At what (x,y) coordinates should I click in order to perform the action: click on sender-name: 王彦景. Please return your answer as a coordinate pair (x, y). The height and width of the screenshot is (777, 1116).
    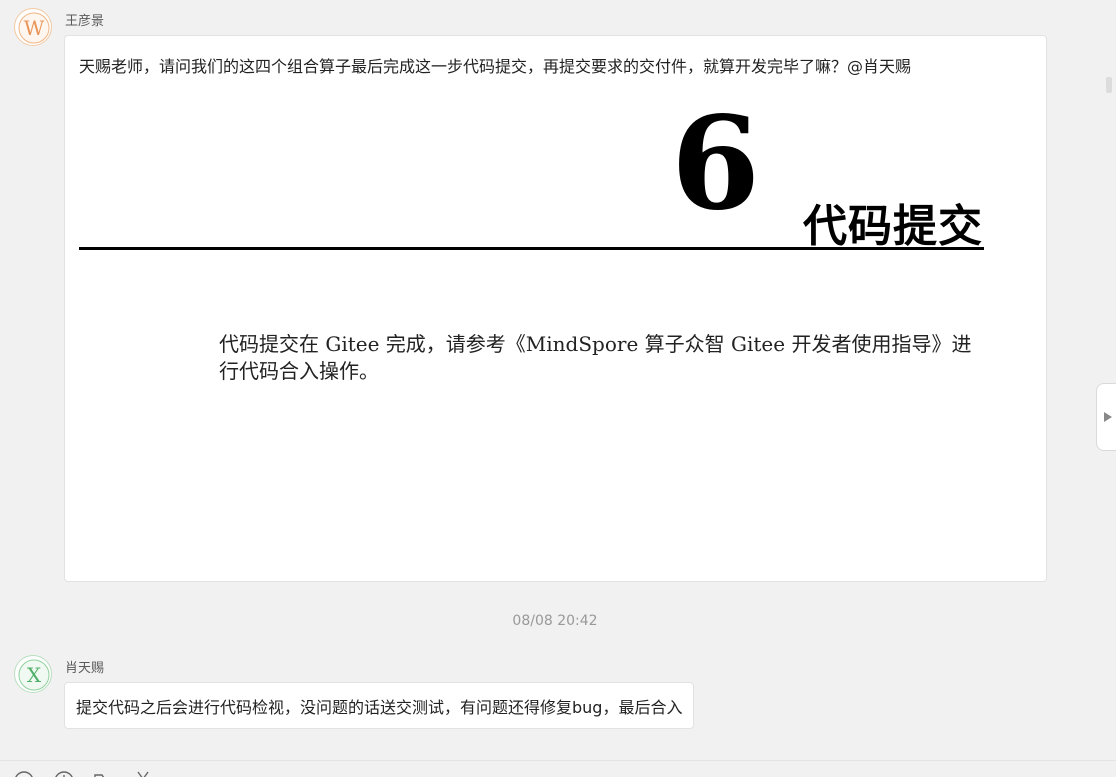
    Looking at the image, I should click on (85, 21).